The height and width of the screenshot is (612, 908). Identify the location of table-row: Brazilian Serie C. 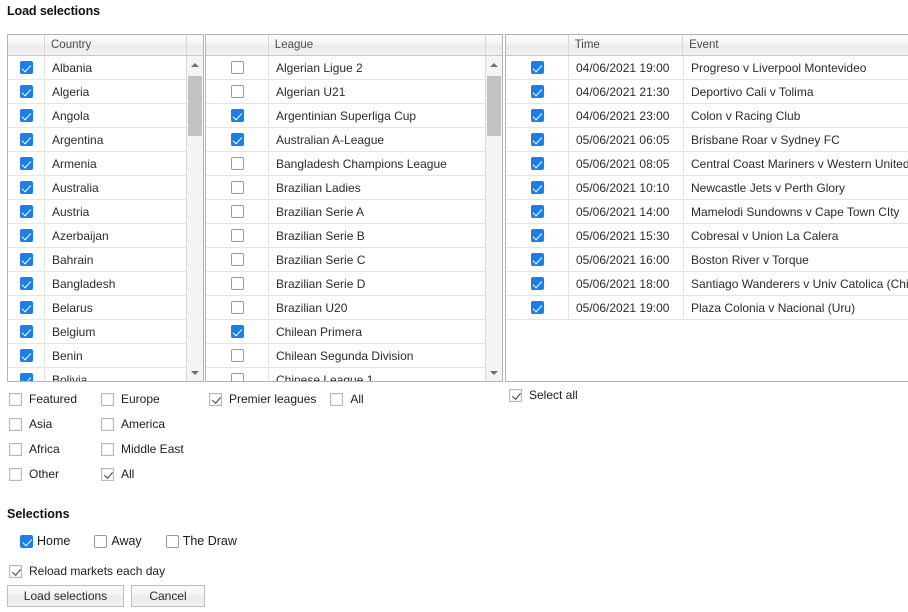
(354, 260).